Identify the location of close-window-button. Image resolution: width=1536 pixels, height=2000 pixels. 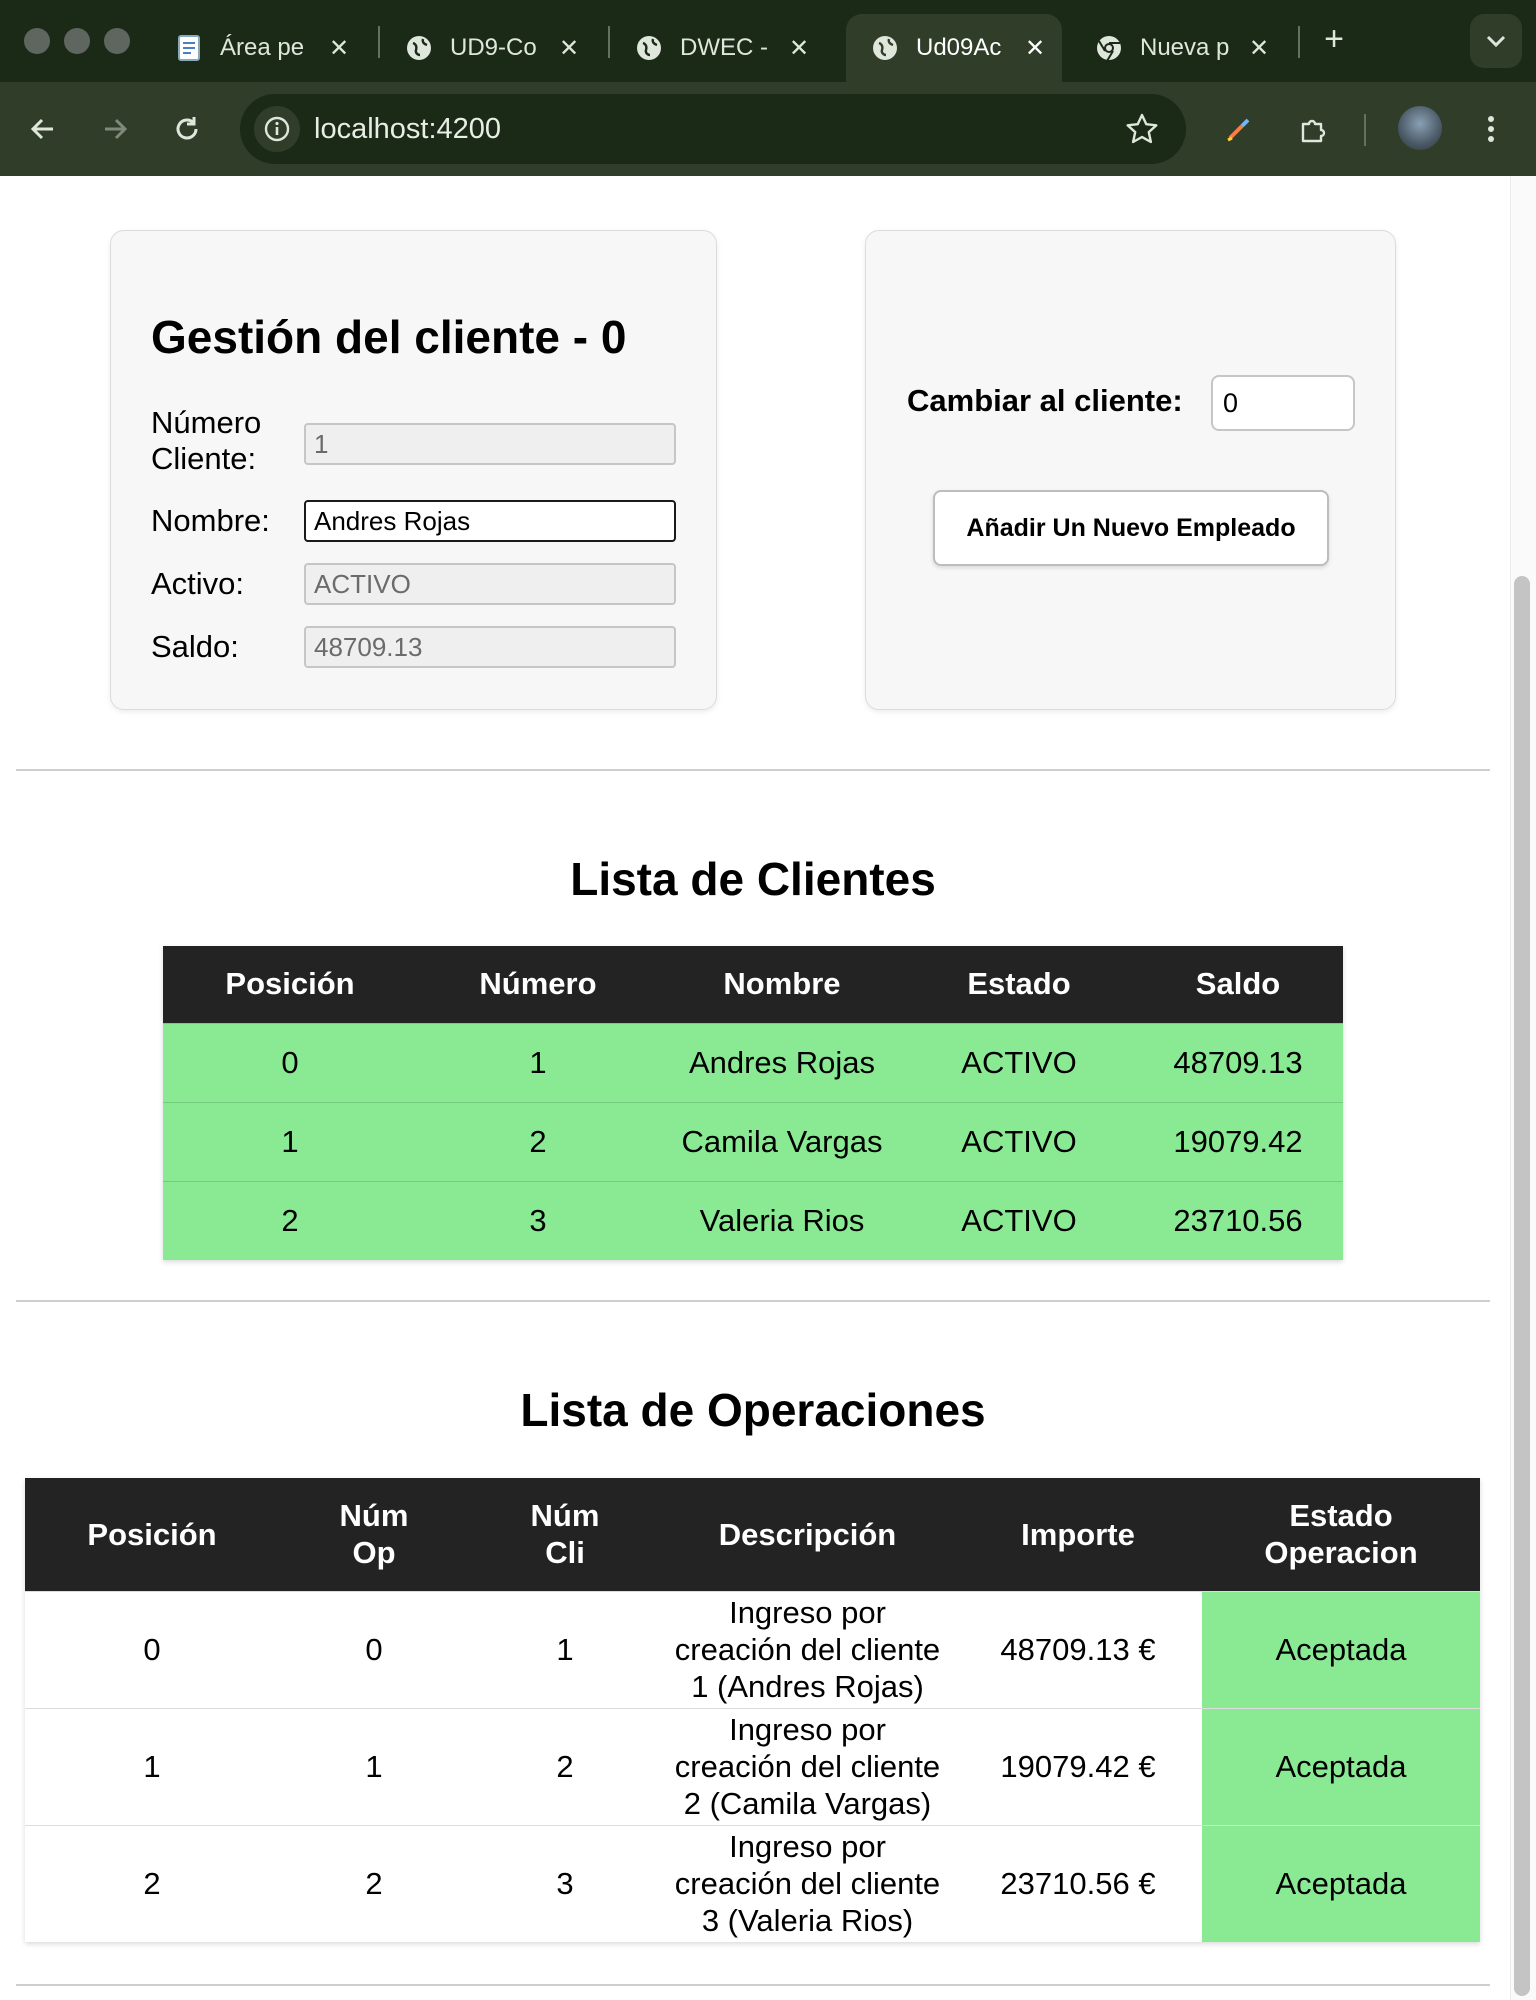
(37, 41).